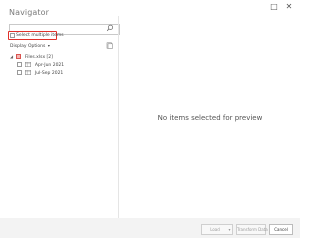  What do you see at coordinates (49, 73) in the screenshot?
I see `tree-item-label: Jul-Sep 2021` at bounding box center [49, 73].